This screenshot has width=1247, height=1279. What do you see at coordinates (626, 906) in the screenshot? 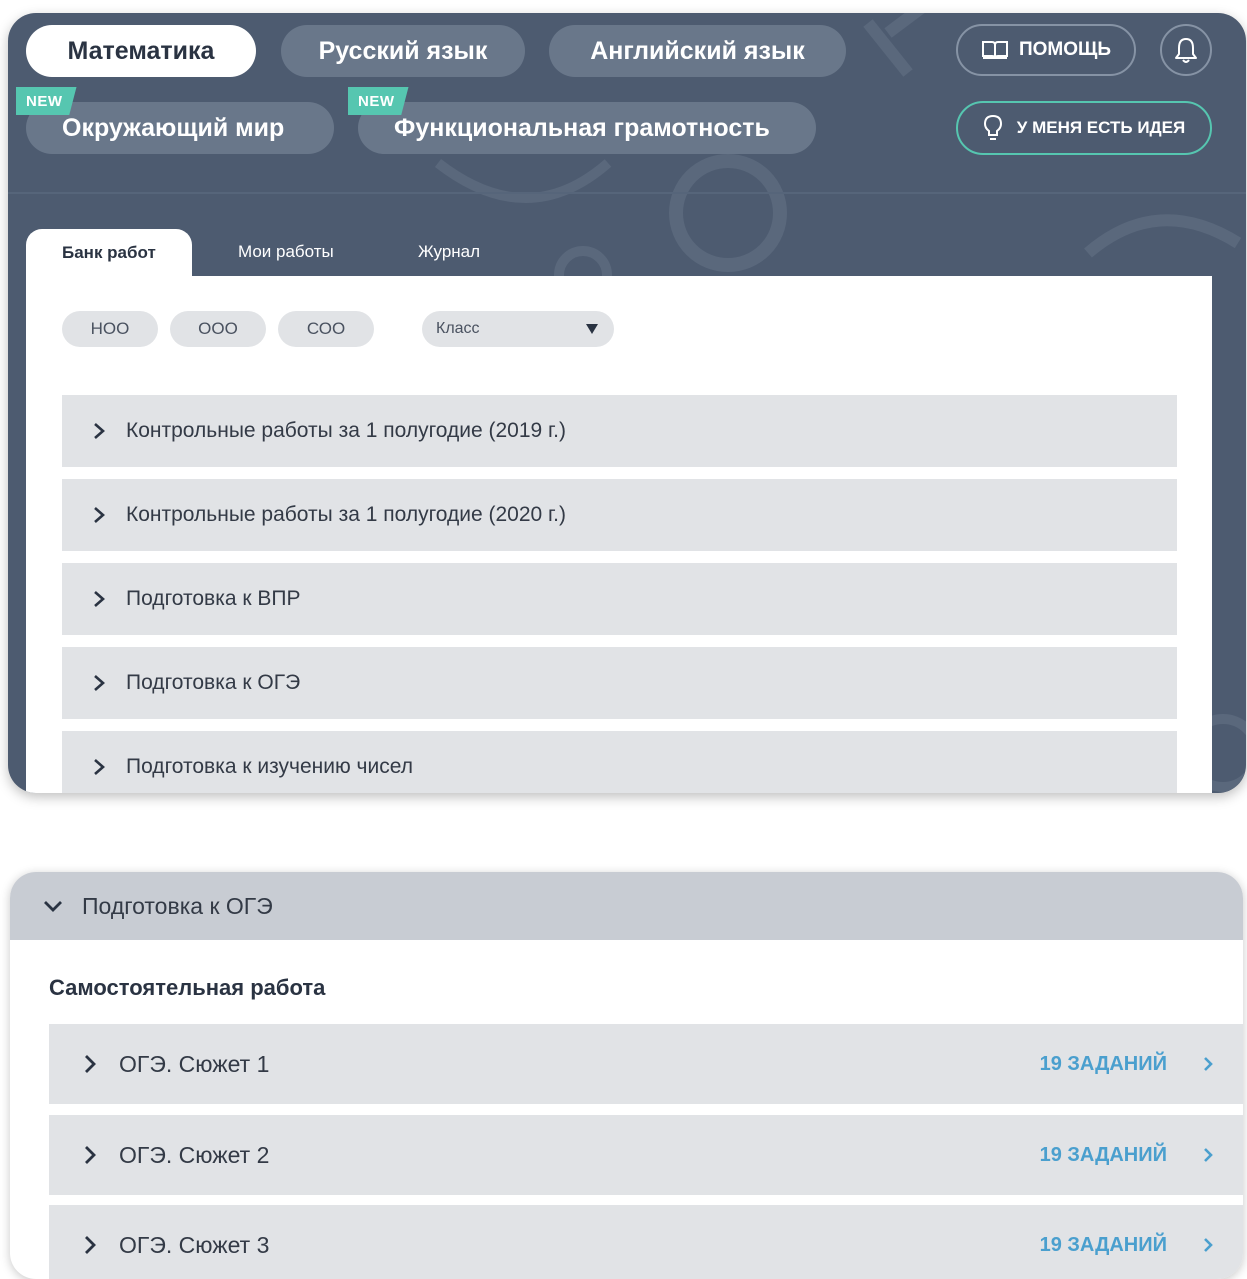
I see `expanded-category-header: Подготовка к ОГЭ` at bounding box center [626, 906].